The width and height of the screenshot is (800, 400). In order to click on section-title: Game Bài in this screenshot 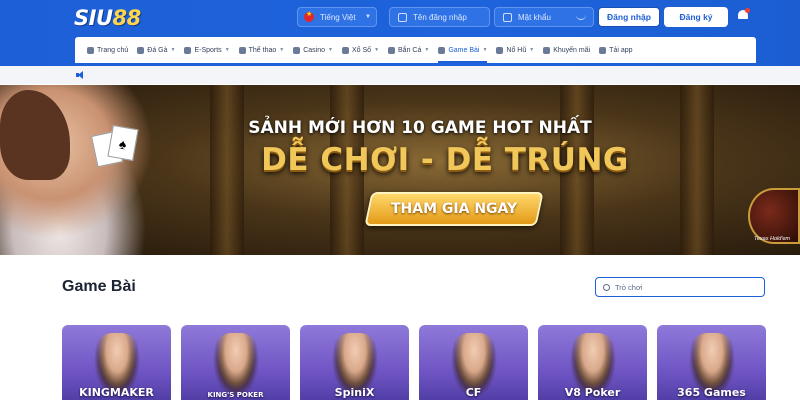, I will do `click(99, 286)`.